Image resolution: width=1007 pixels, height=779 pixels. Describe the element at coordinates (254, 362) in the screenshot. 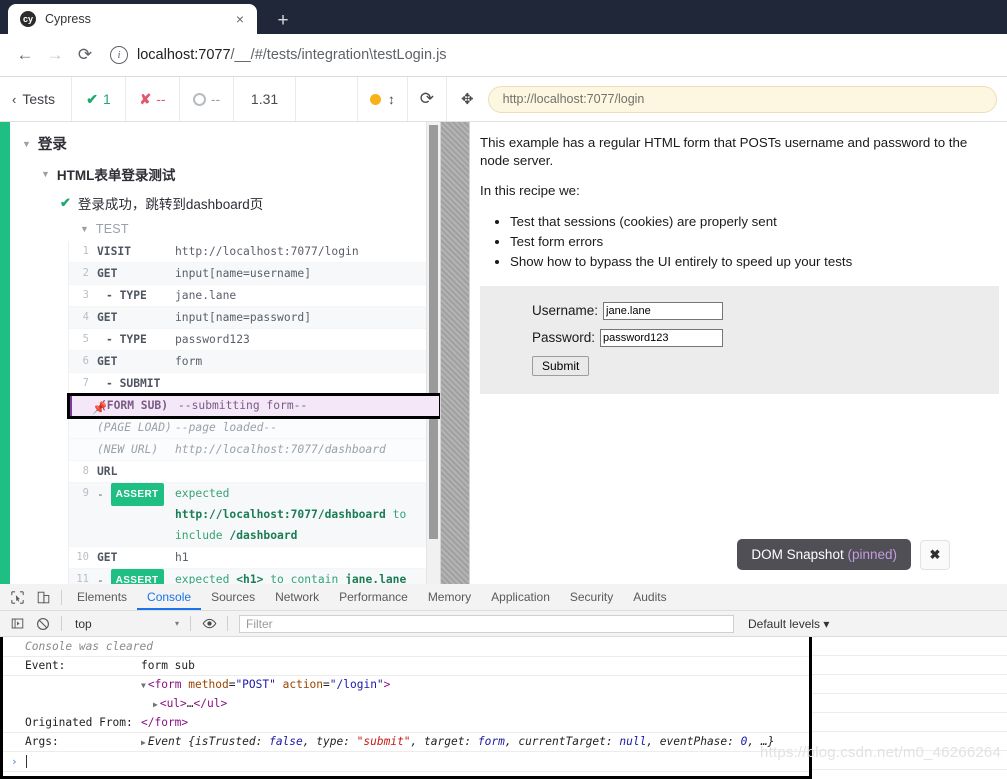

I see `command-row: 6 GET form` at that location.